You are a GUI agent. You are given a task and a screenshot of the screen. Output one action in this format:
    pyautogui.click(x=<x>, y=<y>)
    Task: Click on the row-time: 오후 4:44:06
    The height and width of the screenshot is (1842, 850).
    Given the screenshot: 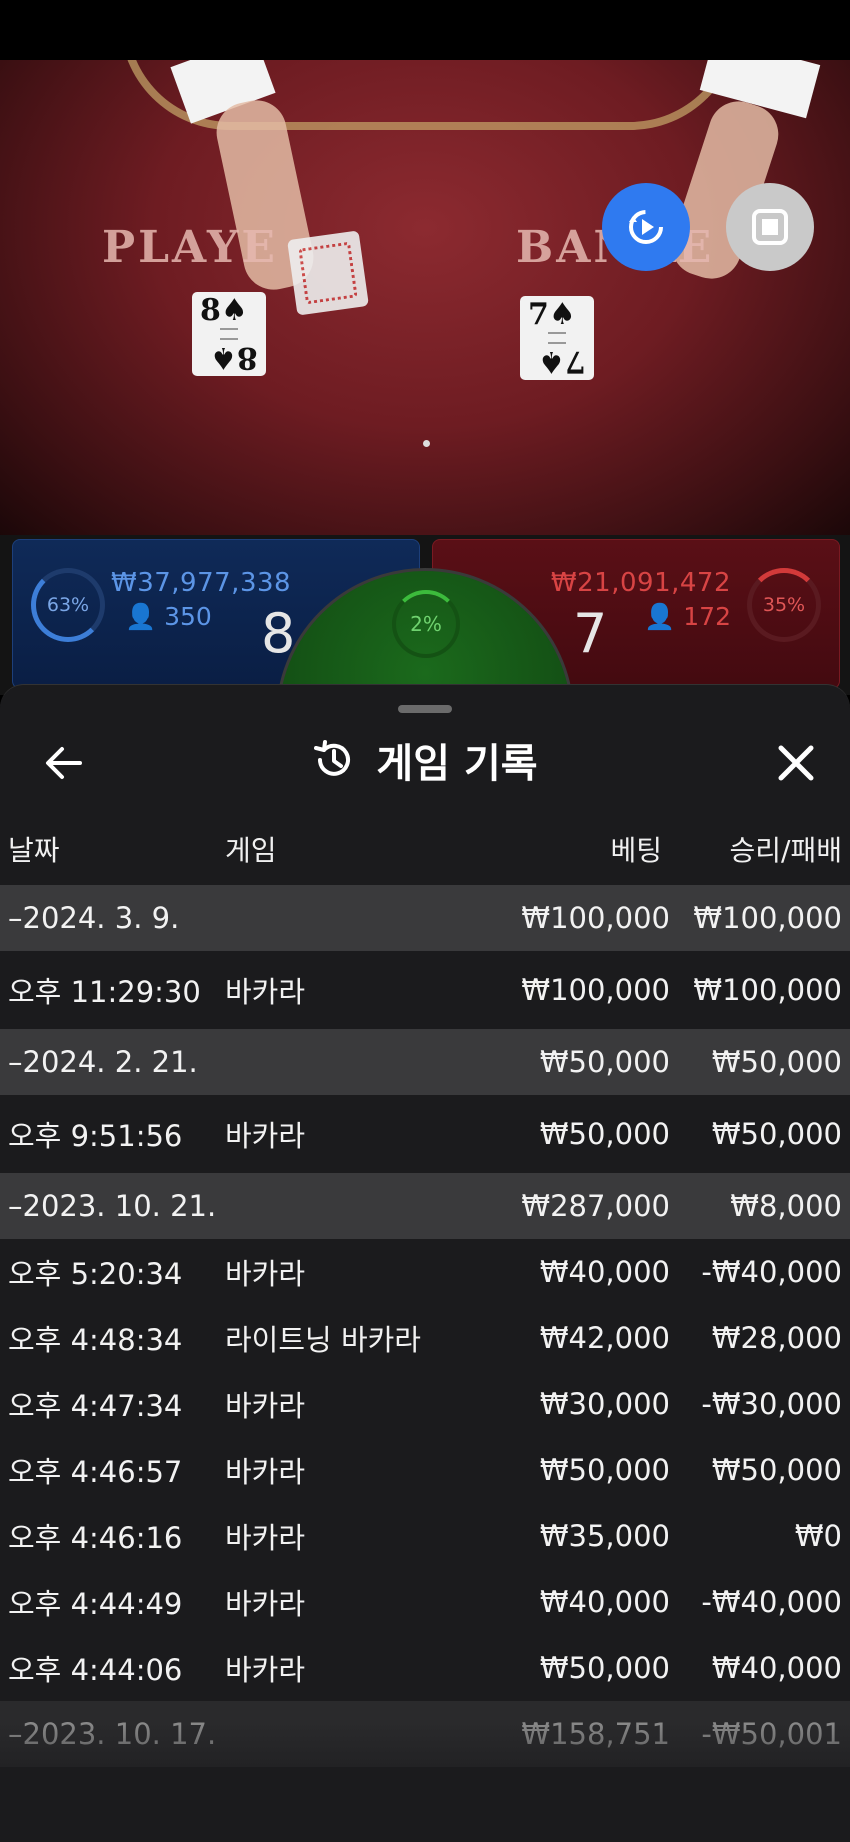 What is the action you would take?
    pyautogui.click(x=95, y=1670)
    